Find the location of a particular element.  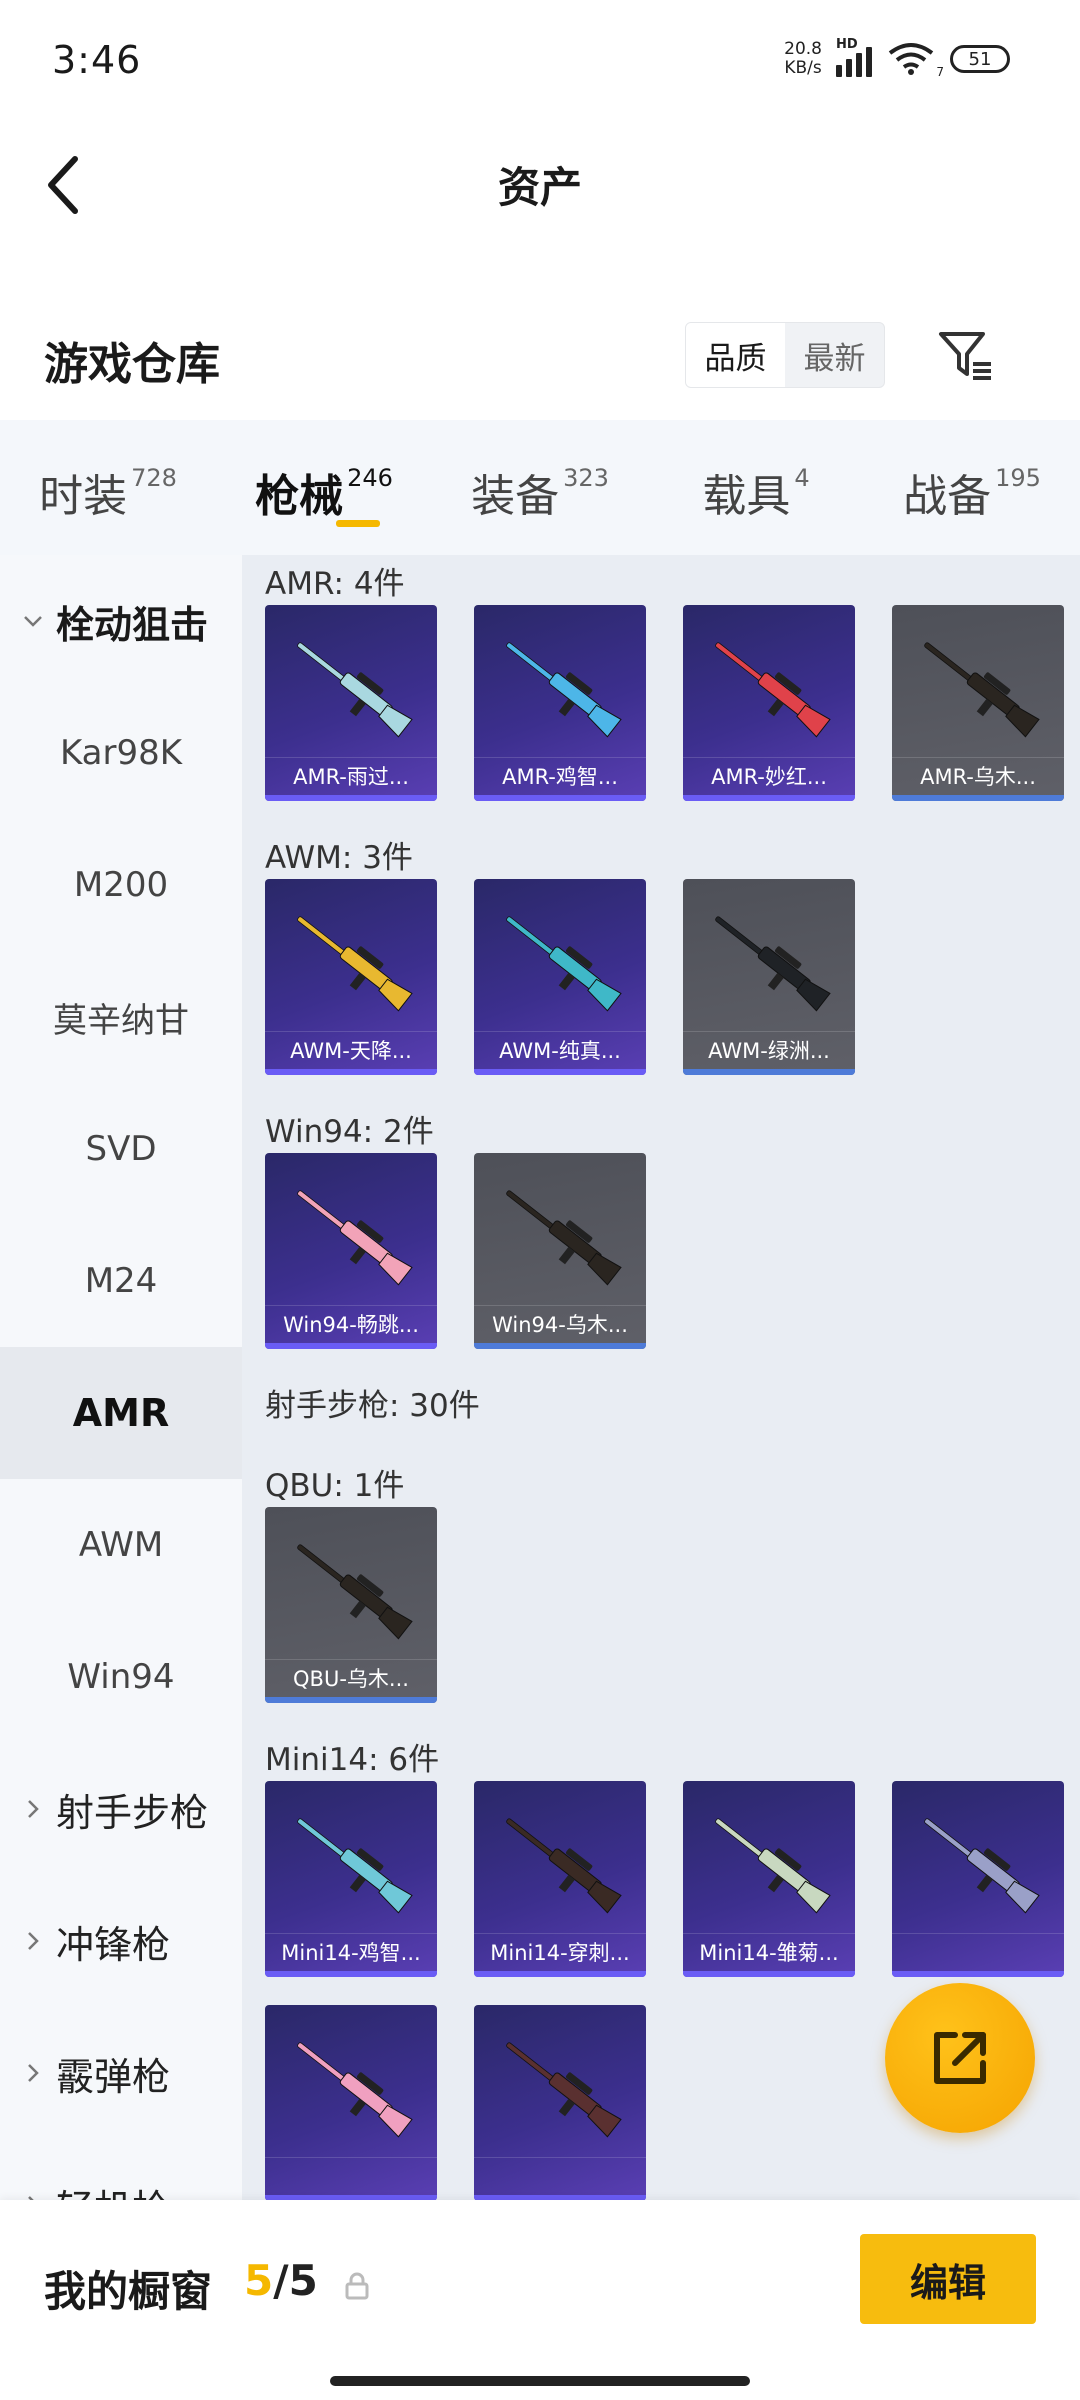

sidebar-item-label: AWM is located at coordinates (121, 1545).